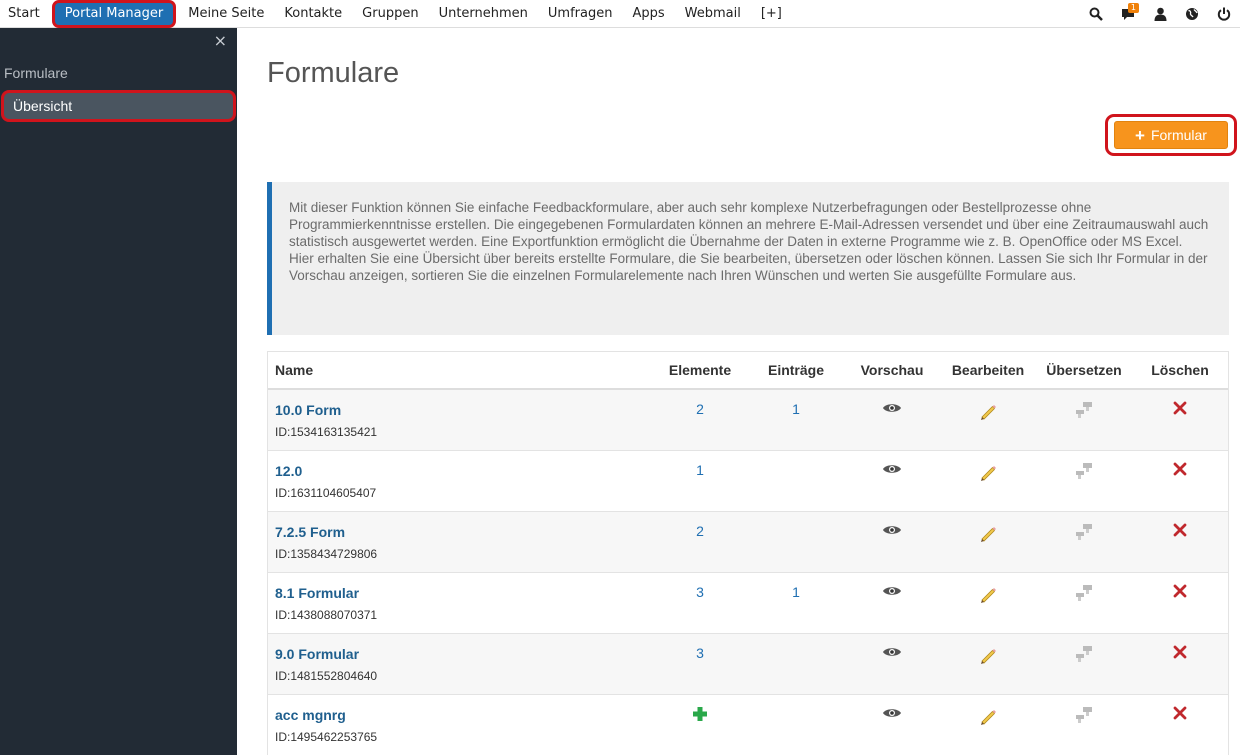  Describe the element at coordinates (460, 420) in the screenshot. I see `name-cell: 10.0 Form ID:1534163135421` at that location.